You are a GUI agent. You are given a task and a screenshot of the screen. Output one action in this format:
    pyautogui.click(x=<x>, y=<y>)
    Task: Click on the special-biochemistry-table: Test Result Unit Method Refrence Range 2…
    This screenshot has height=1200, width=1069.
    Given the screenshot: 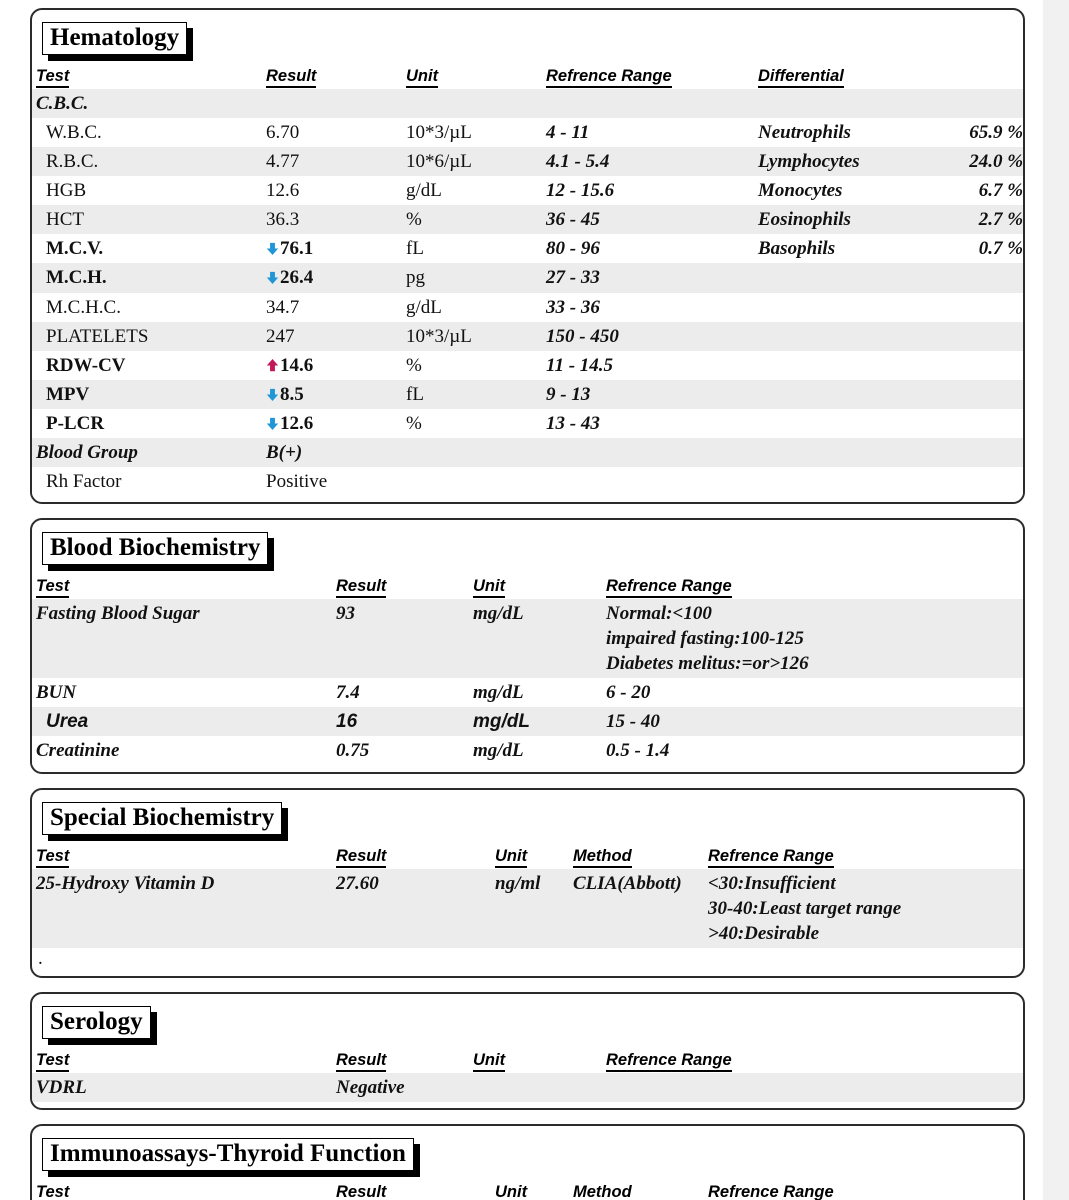 What is the action you would take?
    pyautogui.click(x=527, y=897)
    